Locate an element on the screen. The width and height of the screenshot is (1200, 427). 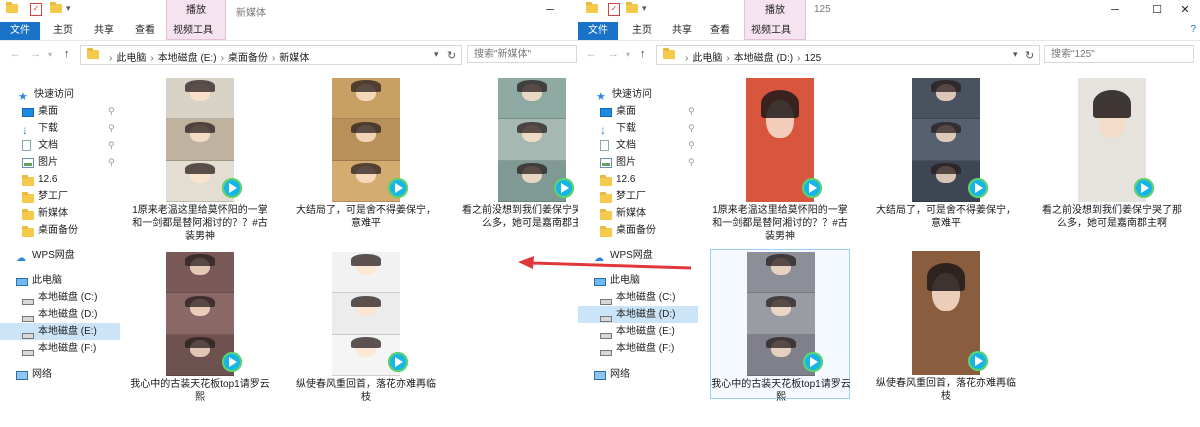
breadcrumb-folder: 桌面备份 is located at coordinates (248, 58).